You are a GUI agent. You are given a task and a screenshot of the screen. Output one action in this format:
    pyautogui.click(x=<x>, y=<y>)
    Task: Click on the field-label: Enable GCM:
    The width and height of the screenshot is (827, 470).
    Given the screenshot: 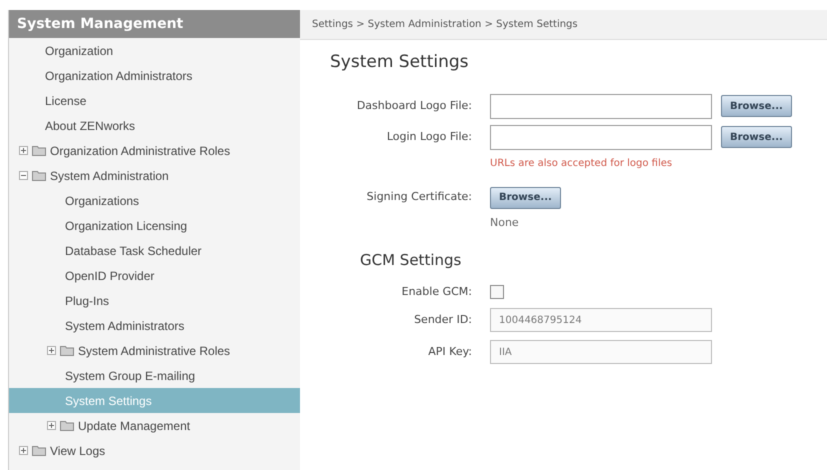 What is the action you would take?
    pyautogui.click(x=436, y=292)
    